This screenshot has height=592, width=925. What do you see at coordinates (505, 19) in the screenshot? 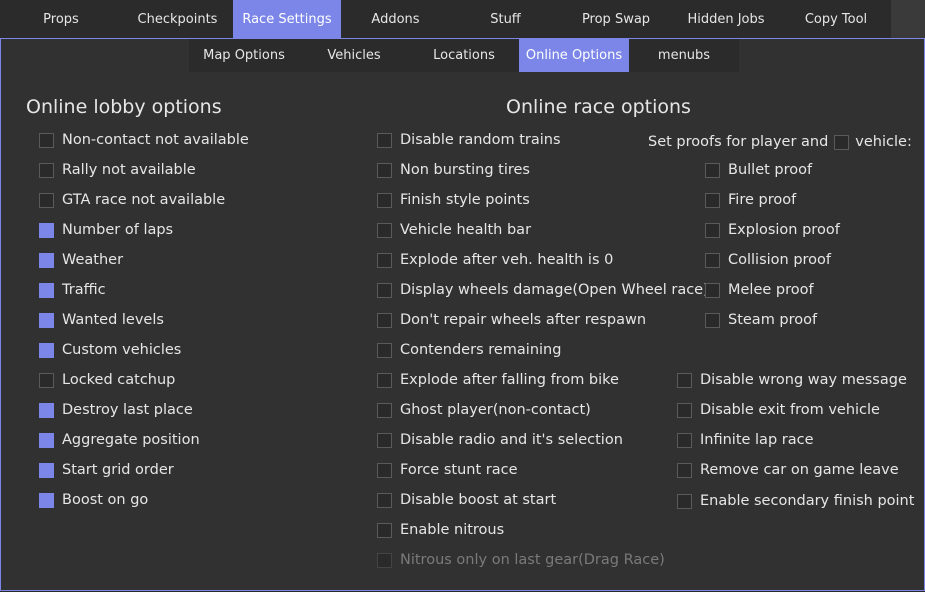
I see `tab-stuff: Stuff` at bounding box center [505, 19].